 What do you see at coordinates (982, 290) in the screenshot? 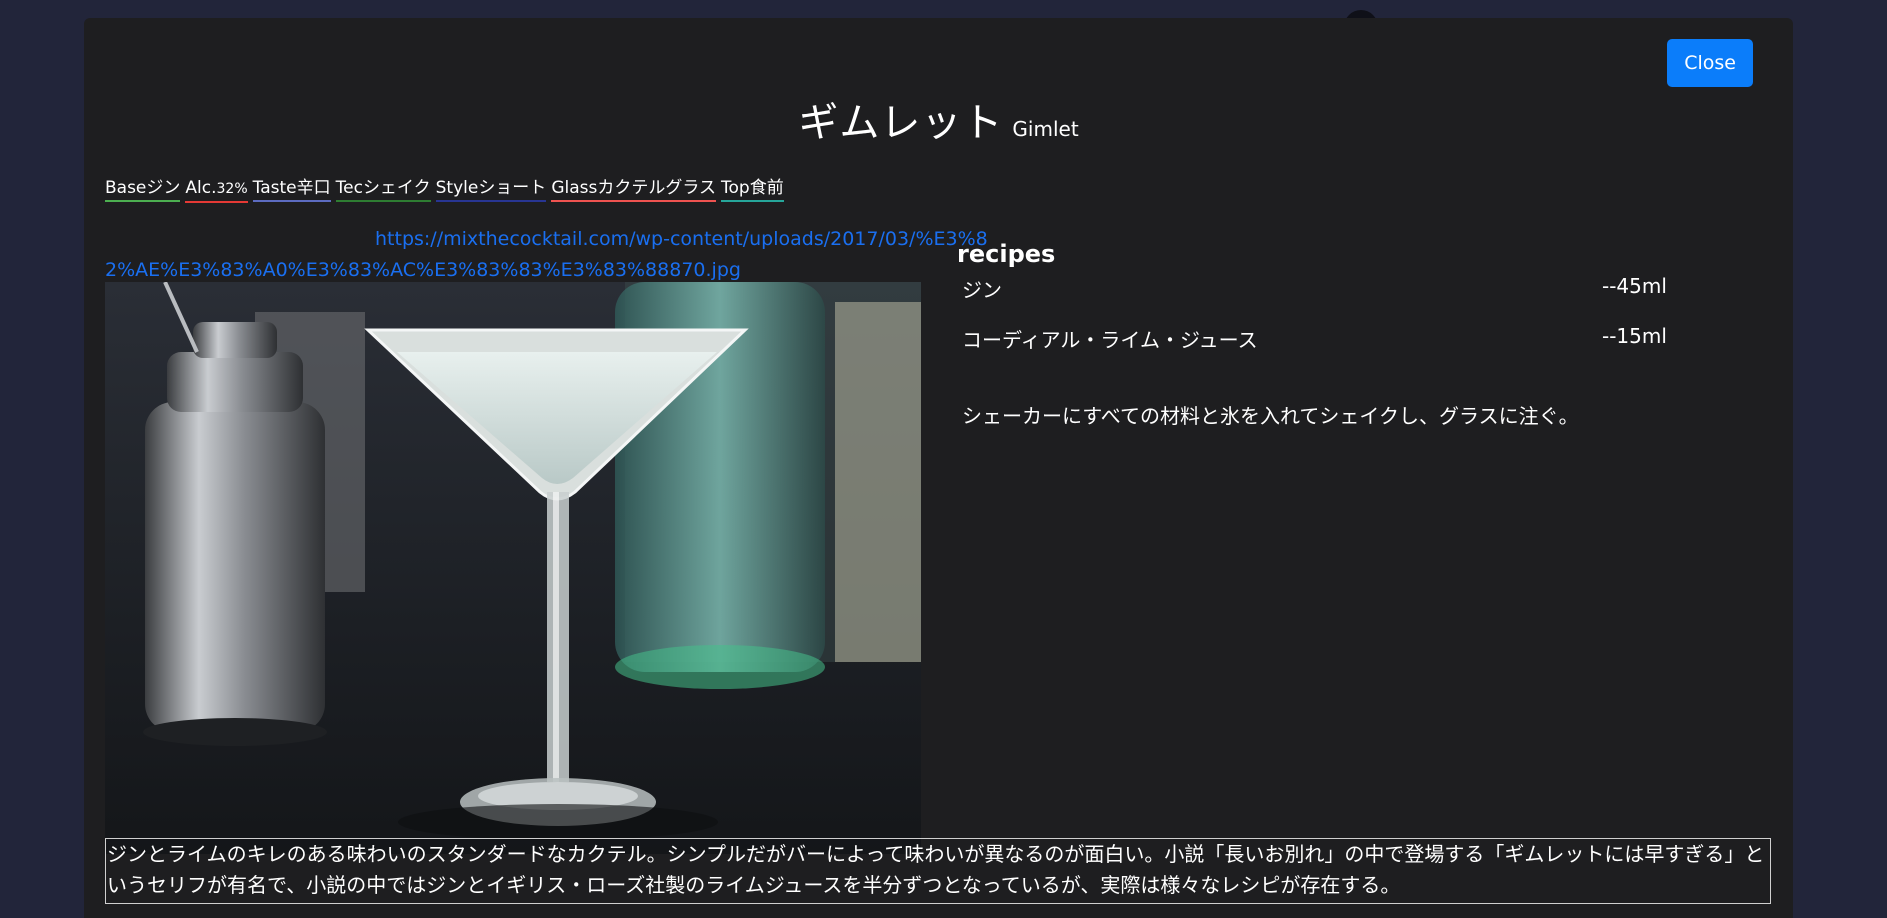
I see `ingredient-name: ジン` at bounding box center [982, 290].